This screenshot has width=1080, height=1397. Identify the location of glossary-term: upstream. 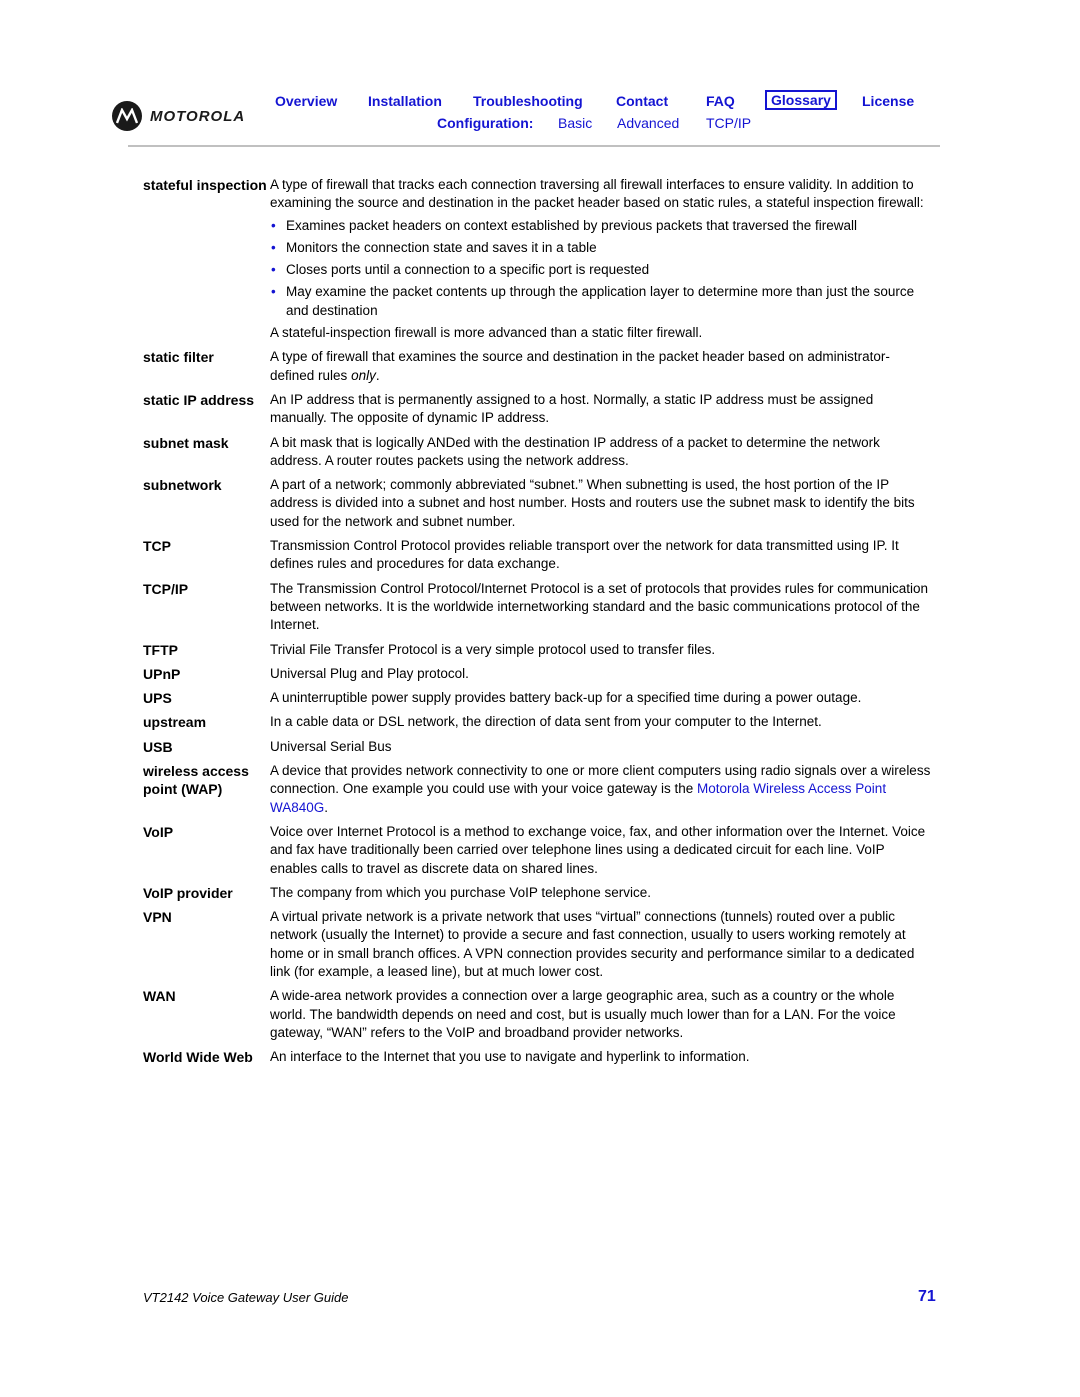
(175, 722).